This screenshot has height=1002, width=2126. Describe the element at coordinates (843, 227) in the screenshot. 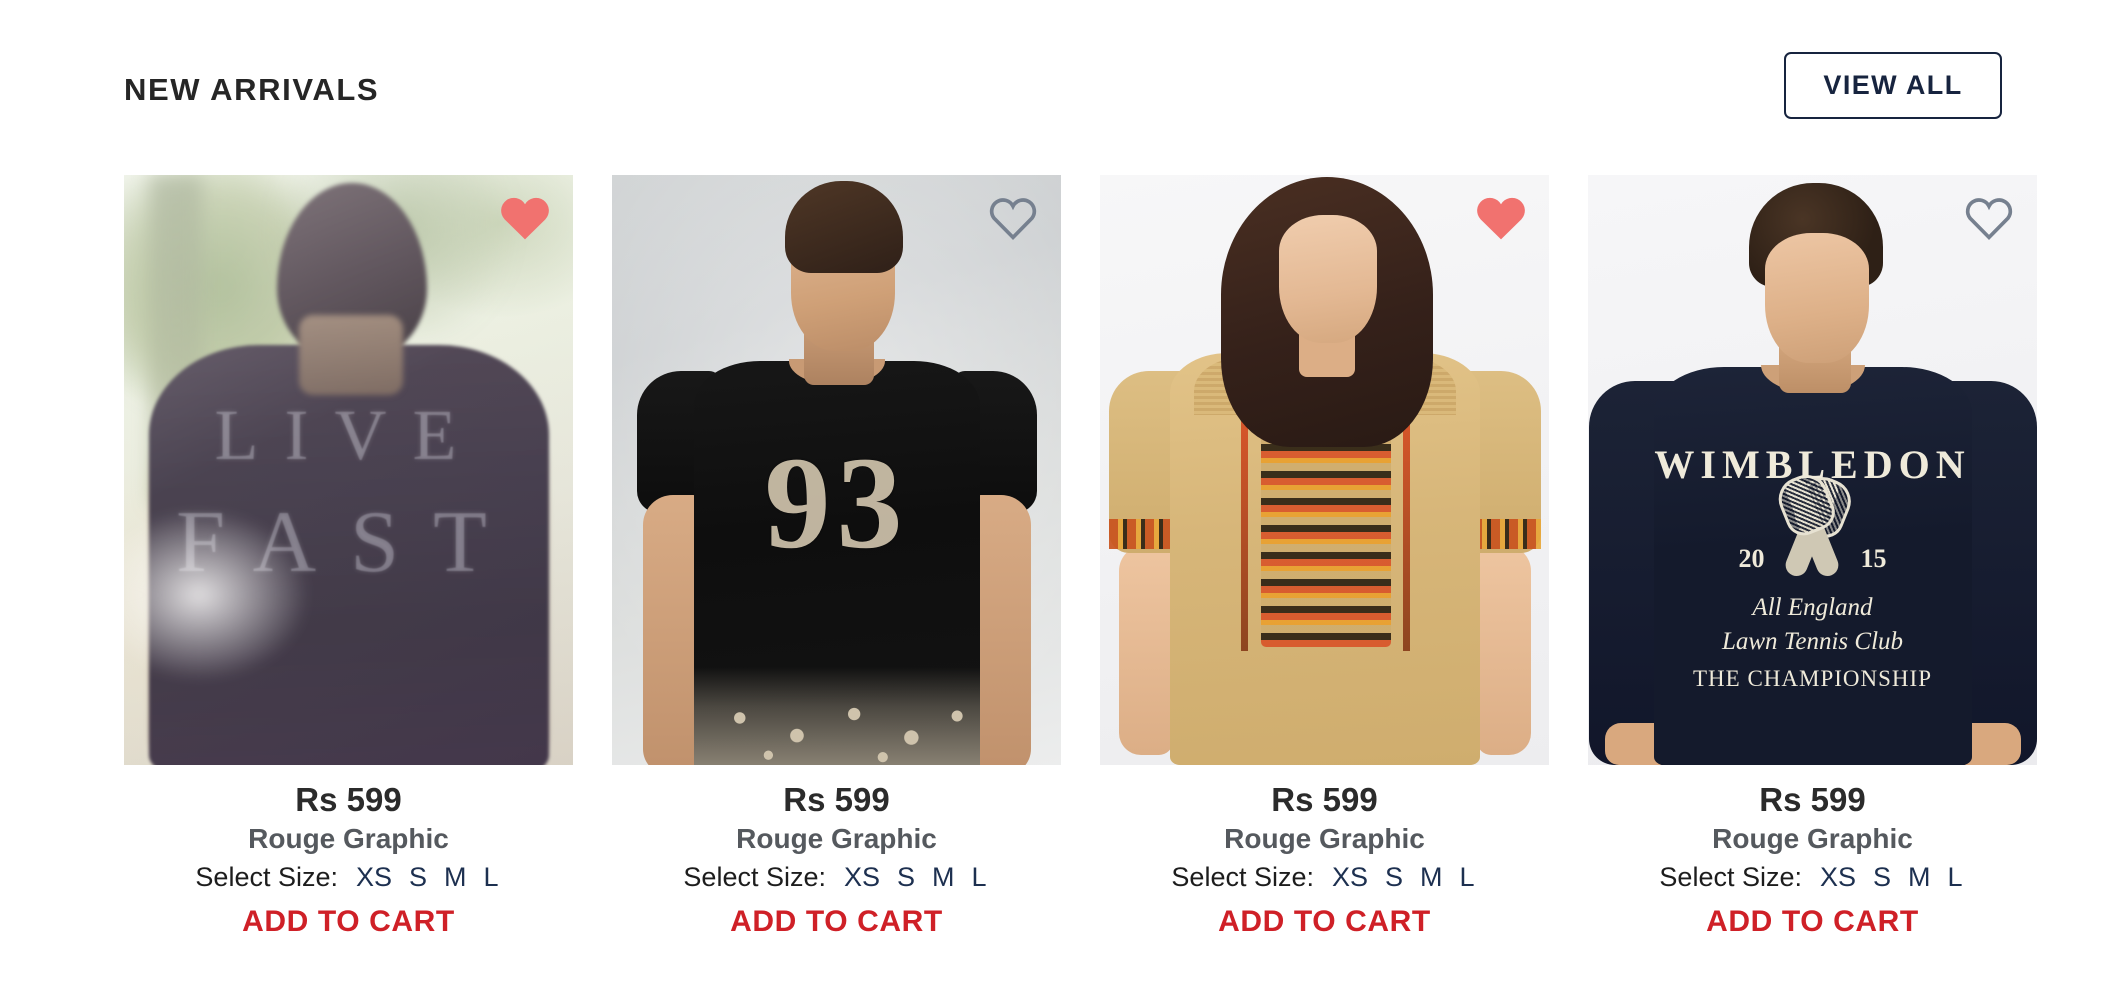

I see `model-hair` at that location.